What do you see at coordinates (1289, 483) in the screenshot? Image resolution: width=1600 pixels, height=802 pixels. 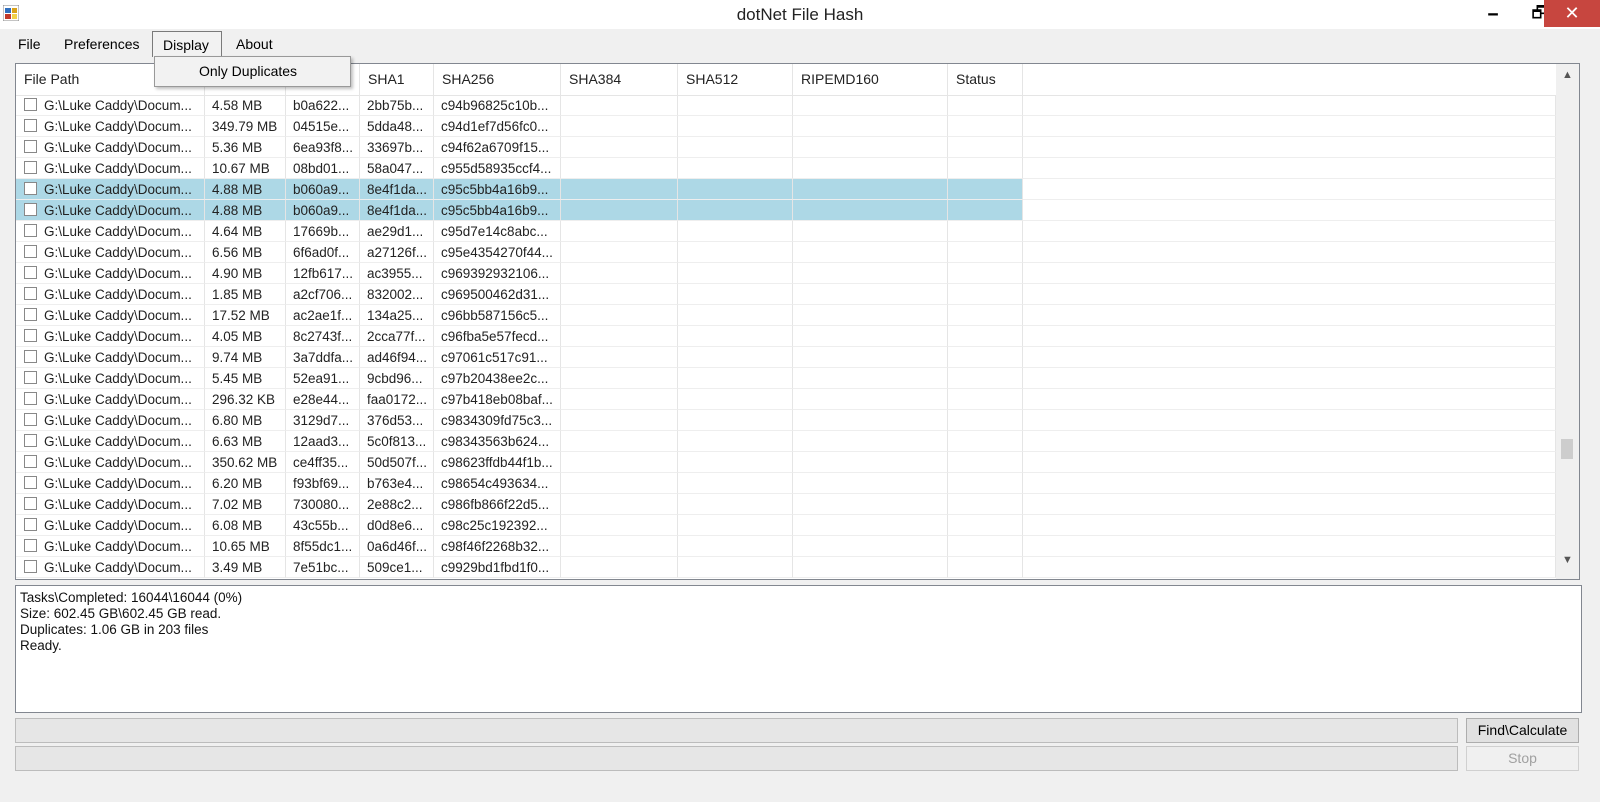 I see `cell-filler` at bounding box center [1289, 483].